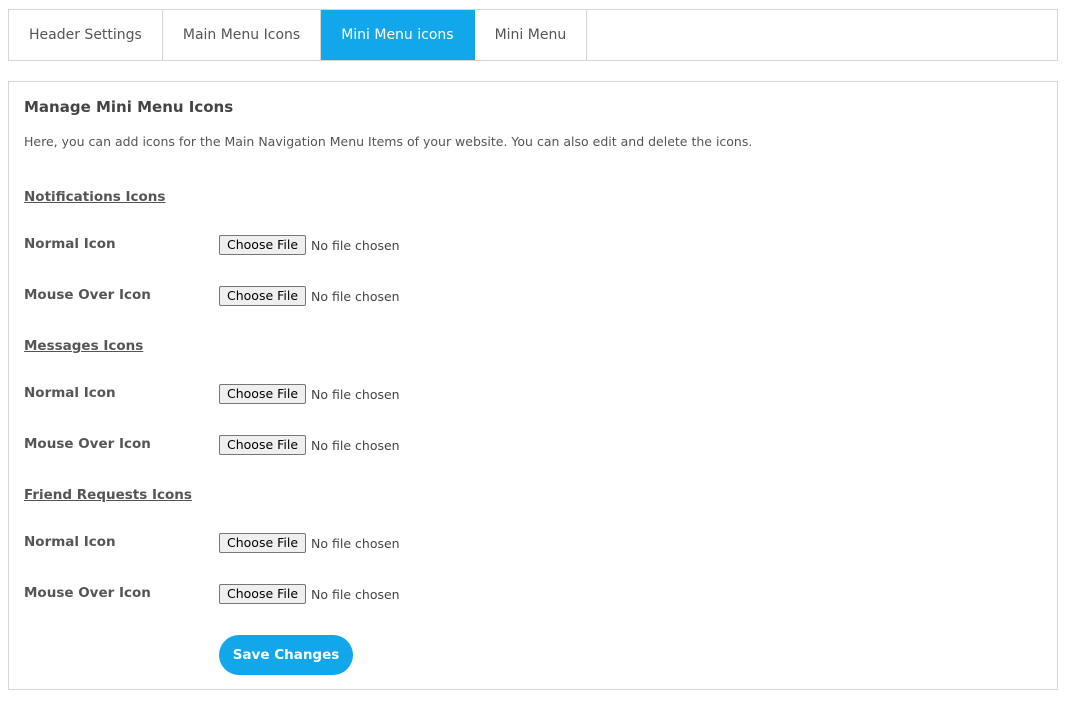 This screenshot has height=701, width=1067. I want to click on save-changes-button: Save Changes, so click(286, 655).